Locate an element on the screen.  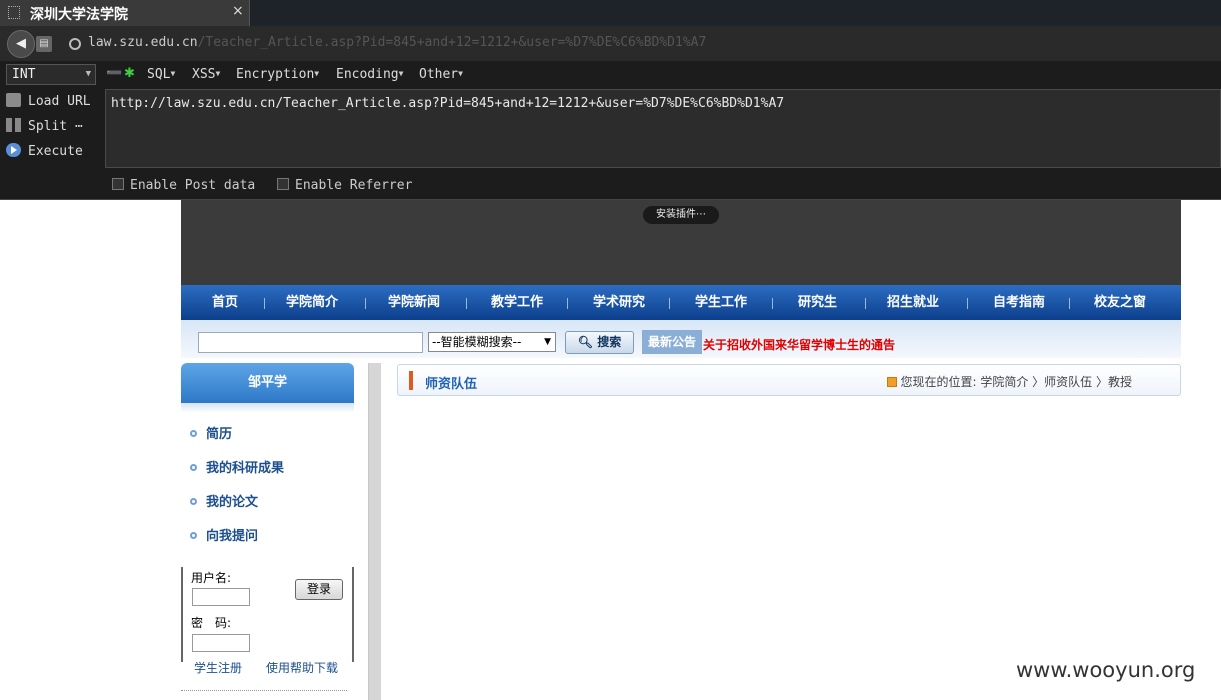
sidebar-item-resume: 简历 is located at coordinates (211, 432).